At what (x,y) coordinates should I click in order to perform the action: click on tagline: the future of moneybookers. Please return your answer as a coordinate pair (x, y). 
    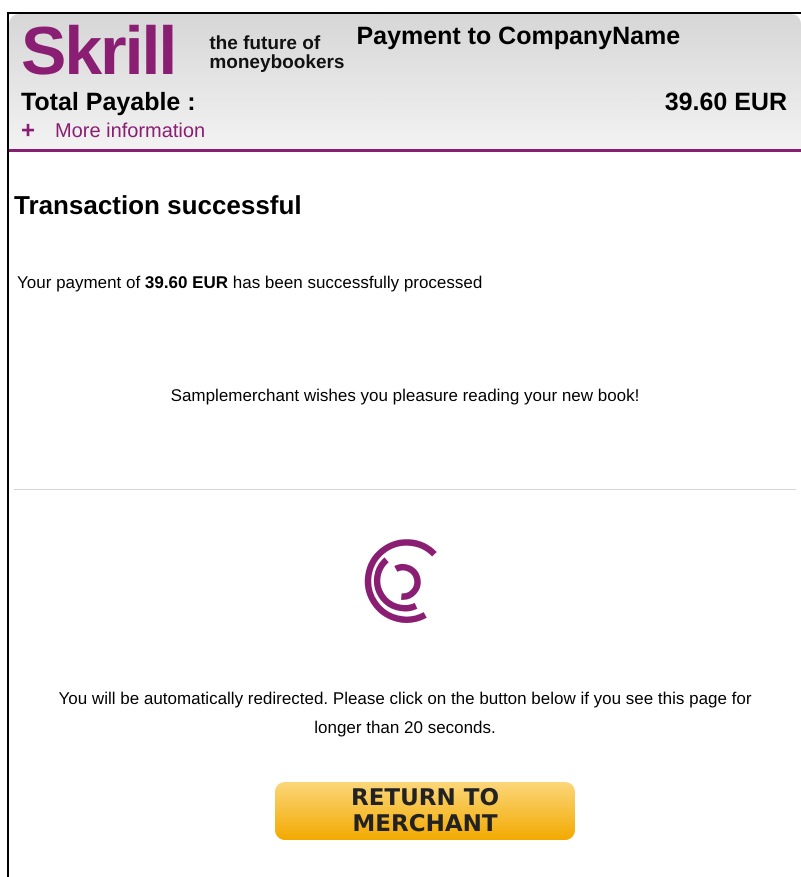
    Looking at the image, I should click on (276, 53).